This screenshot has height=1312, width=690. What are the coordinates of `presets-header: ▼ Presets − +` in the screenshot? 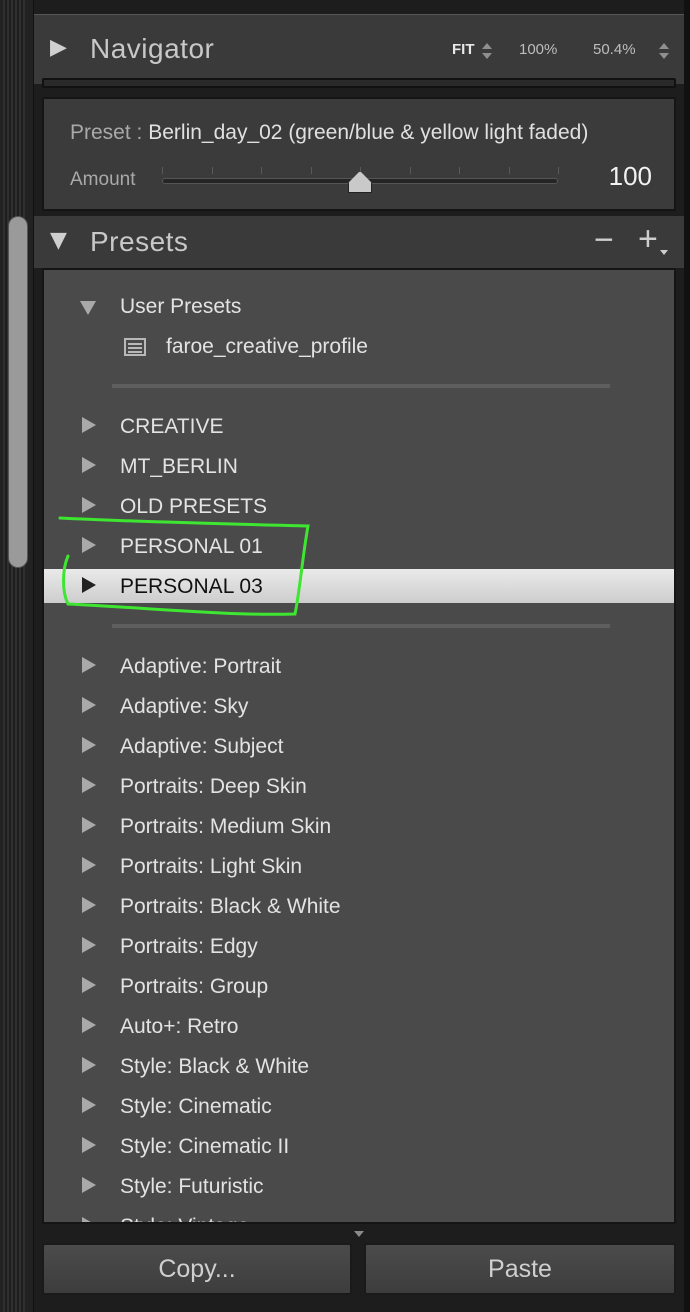 It's located at (359, 242).